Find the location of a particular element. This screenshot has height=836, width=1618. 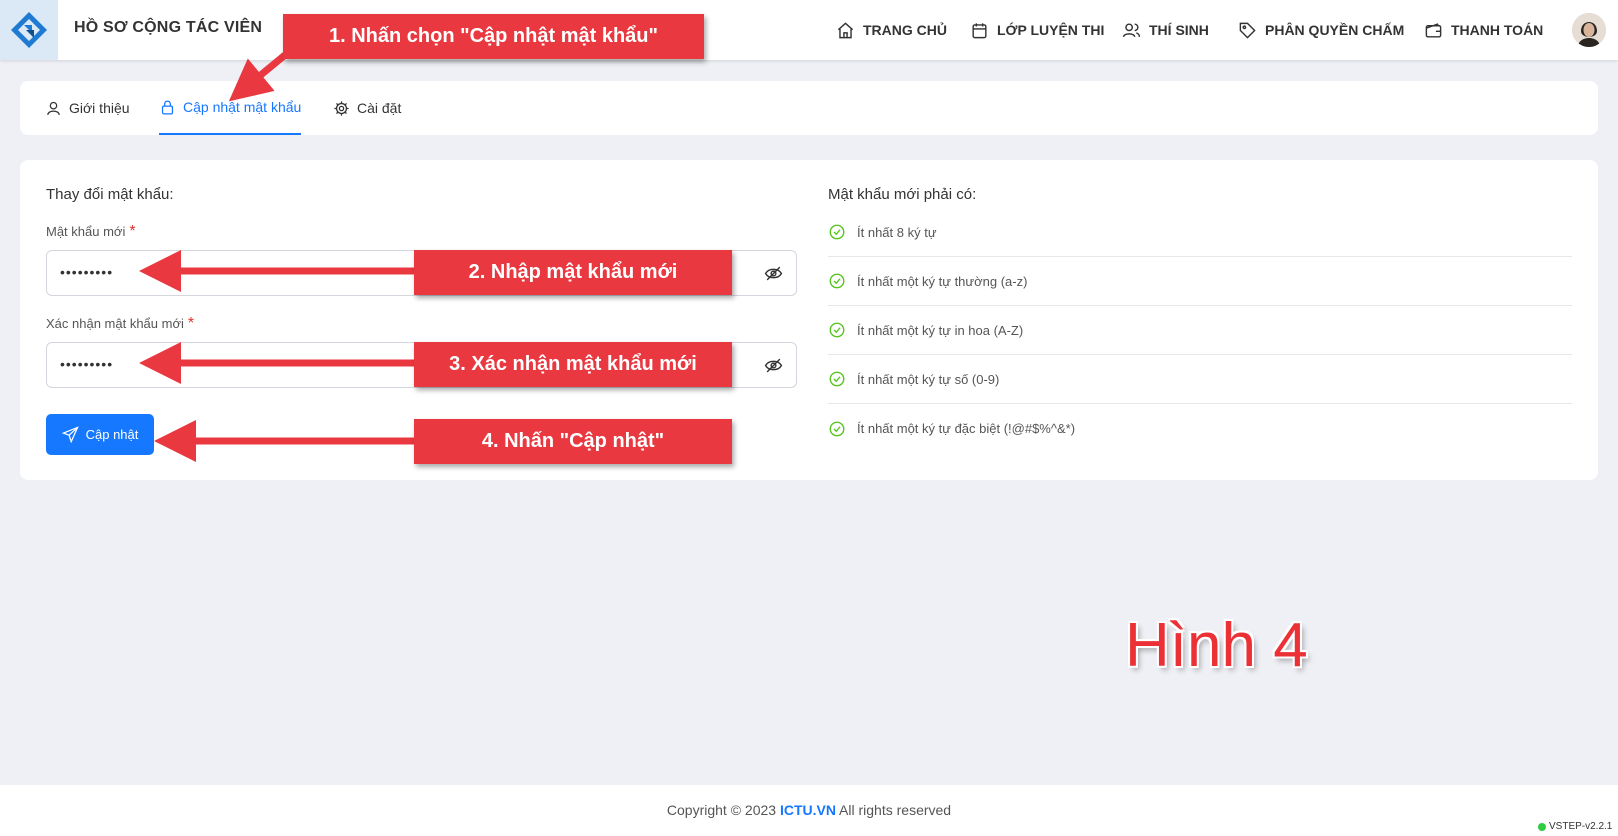

update-password-button-label: Cập nhật is located at coordinates (112, 434).